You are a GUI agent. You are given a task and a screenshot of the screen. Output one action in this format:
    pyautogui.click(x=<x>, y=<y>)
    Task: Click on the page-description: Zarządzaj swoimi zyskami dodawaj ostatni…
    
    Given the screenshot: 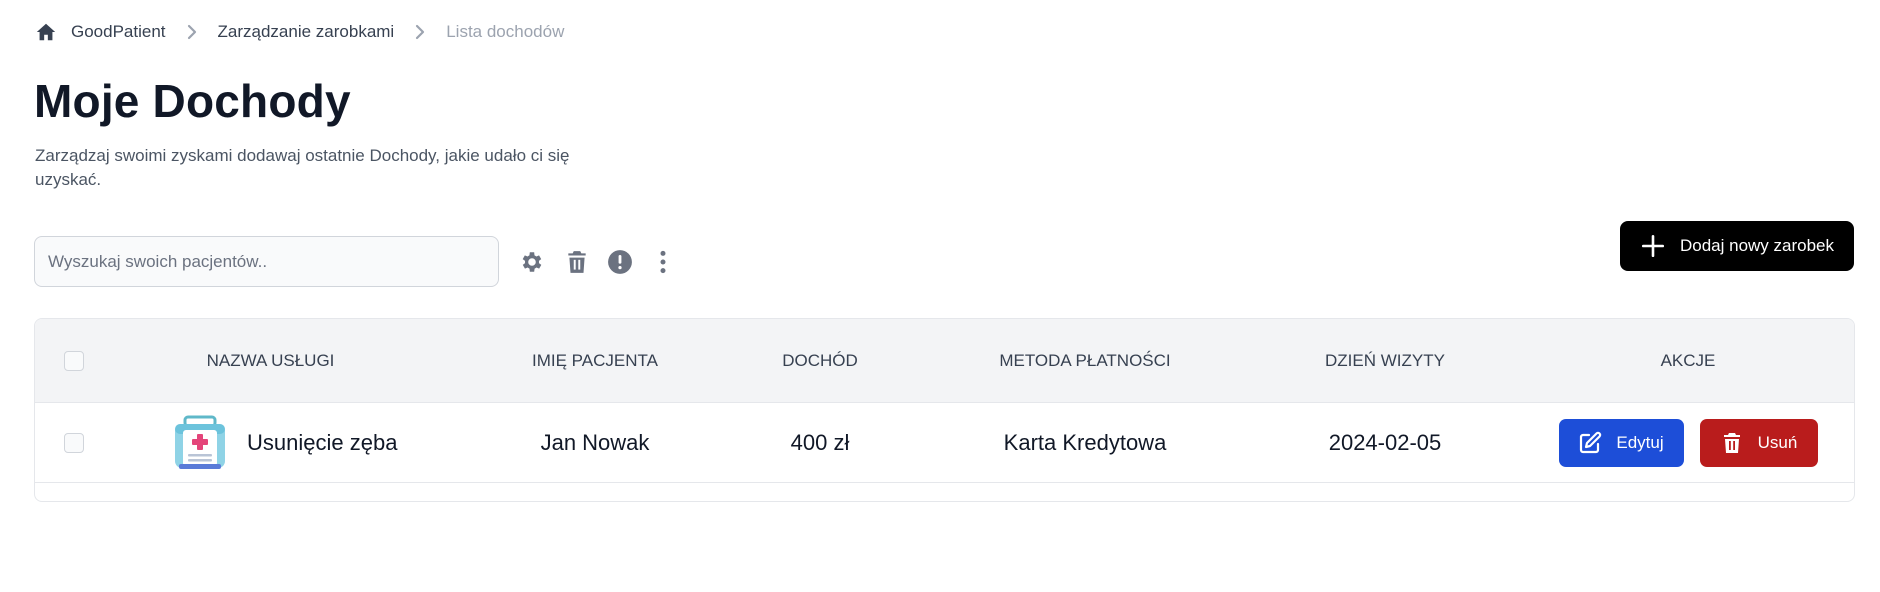 What is the action you would take?
    pyautogui.click(x=302, y=167)
    